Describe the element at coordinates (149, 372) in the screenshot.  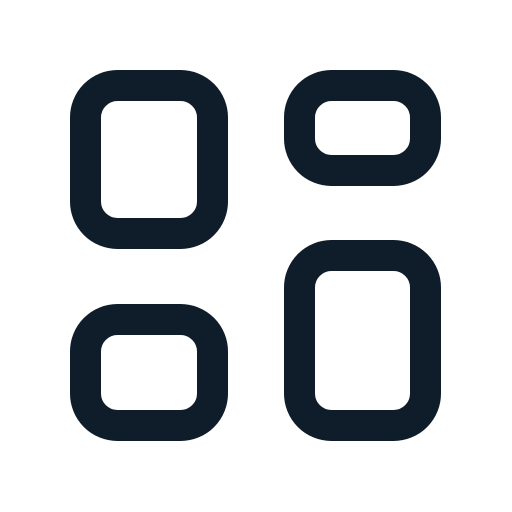
I see `tile-bottom-left` at that location.